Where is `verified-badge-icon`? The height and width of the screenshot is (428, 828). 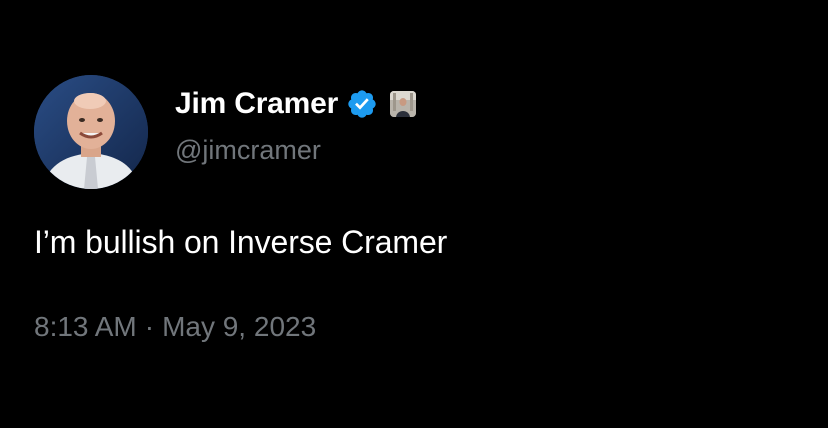 verified-badge-icon is located at coordinates (362, 104).